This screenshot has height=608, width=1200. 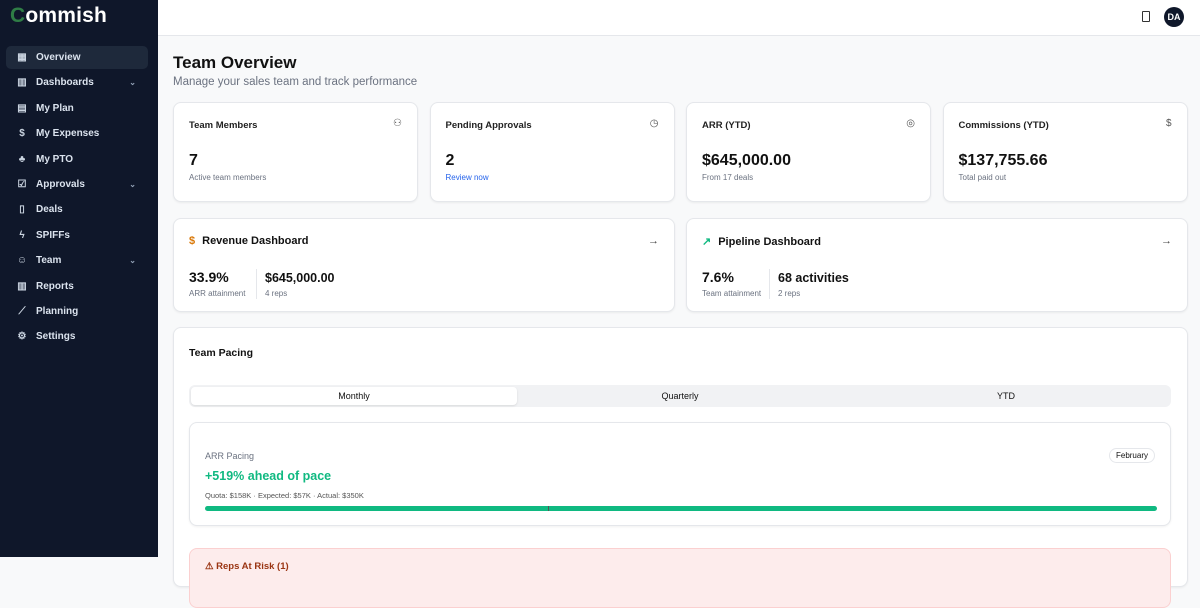 What do you see at coordinates (22, 57) in the screenshot?
I see `grid-icon: ▦` at bounding box center [22, 57].